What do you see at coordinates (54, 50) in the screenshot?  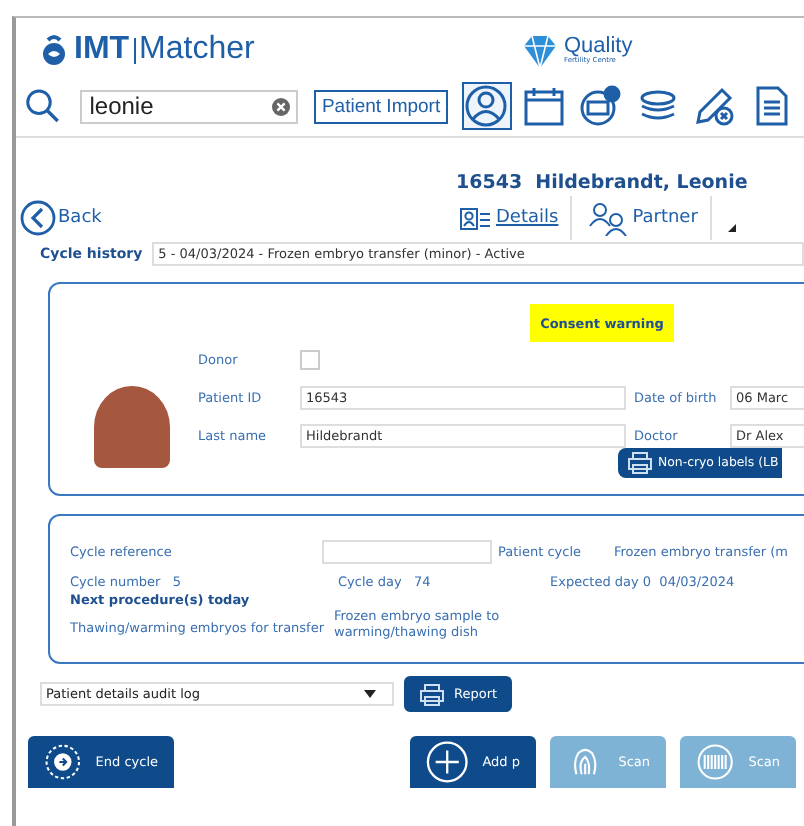 I see `logo-icon` at bounding box center [54, 50].